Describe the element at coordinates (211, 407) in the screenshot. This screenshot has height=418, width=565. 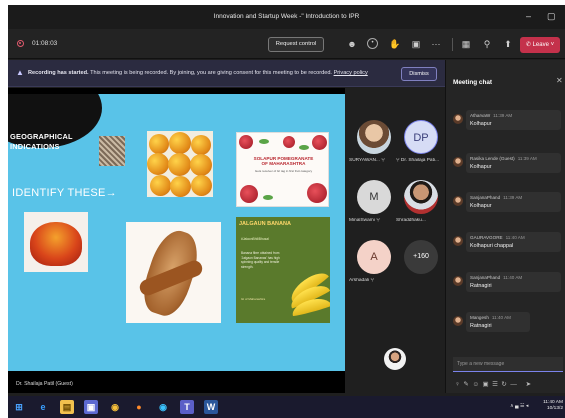
I see `word-icon: W` at that location.